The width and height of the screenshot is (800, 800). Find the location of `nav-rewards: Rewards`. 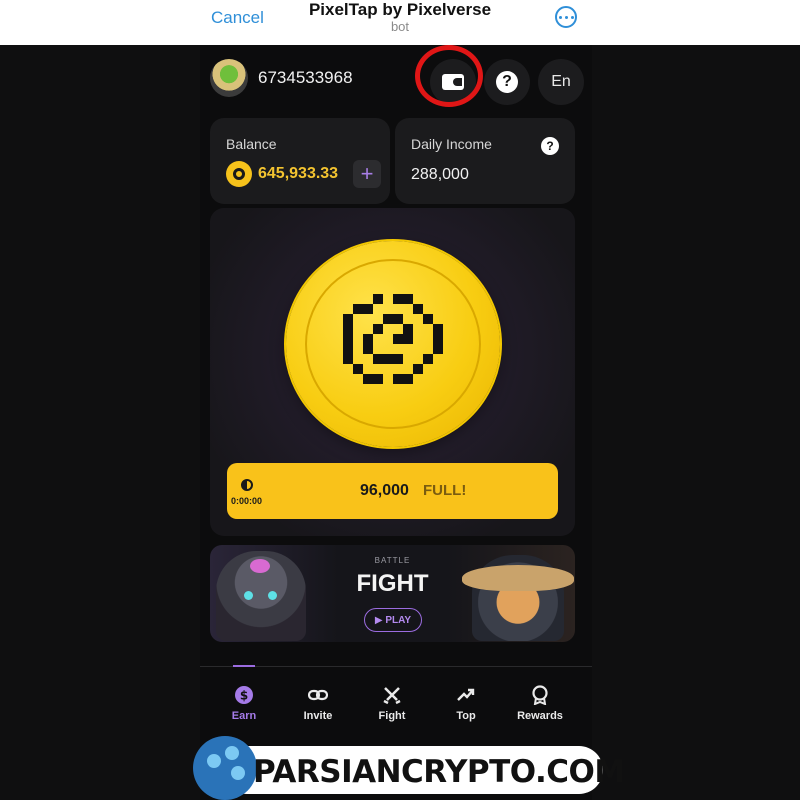

nav-rewards: Rewards is located at coordinates (540, 703).